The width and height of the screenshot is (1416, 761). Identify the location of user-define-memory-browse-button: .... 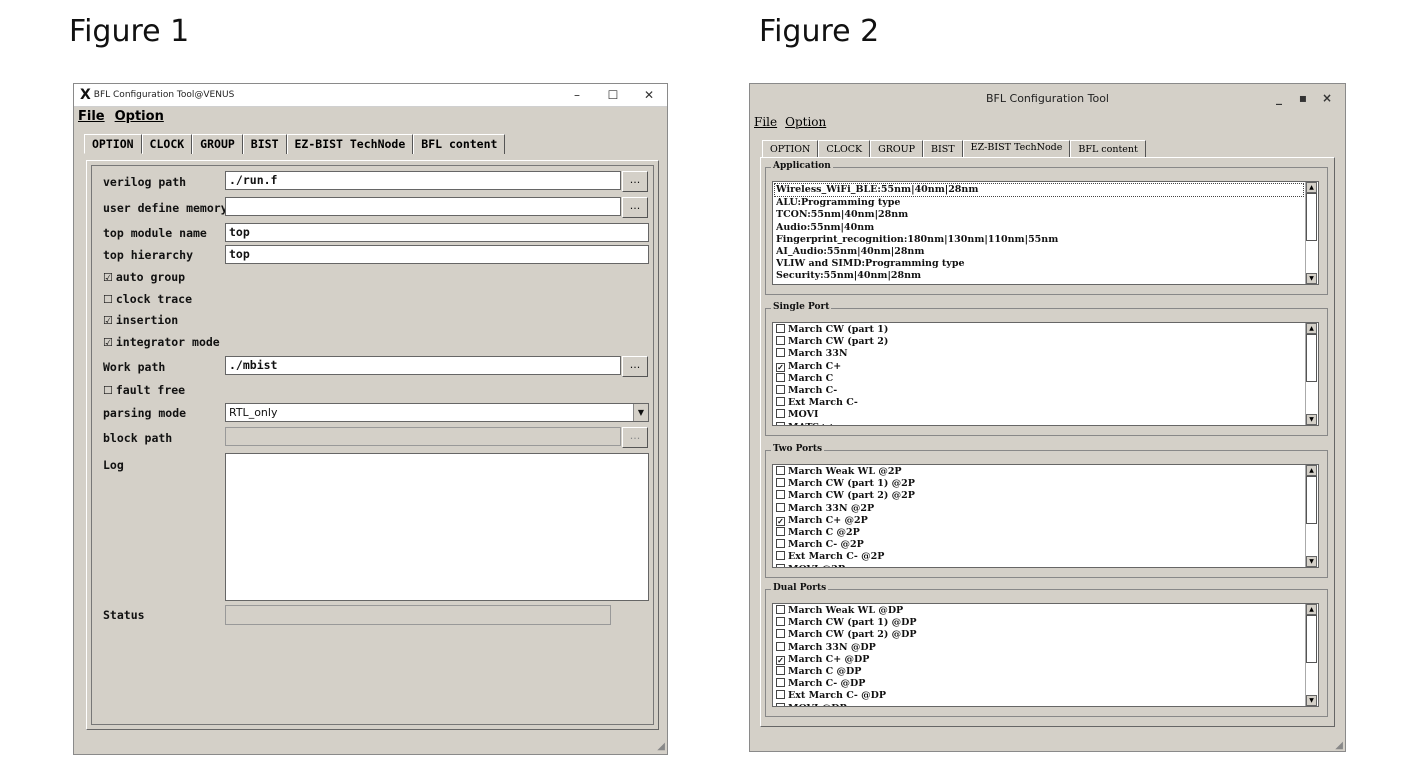
(635, 207).